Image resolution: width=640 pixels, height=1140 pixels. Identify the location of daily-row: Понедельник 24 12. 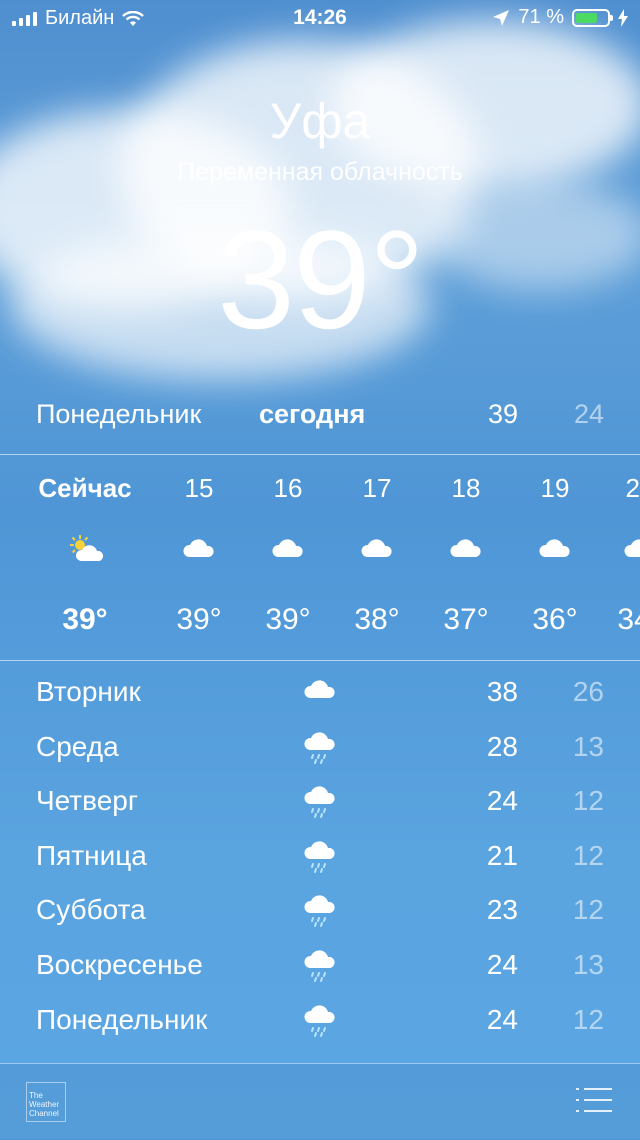
(320, 1023).